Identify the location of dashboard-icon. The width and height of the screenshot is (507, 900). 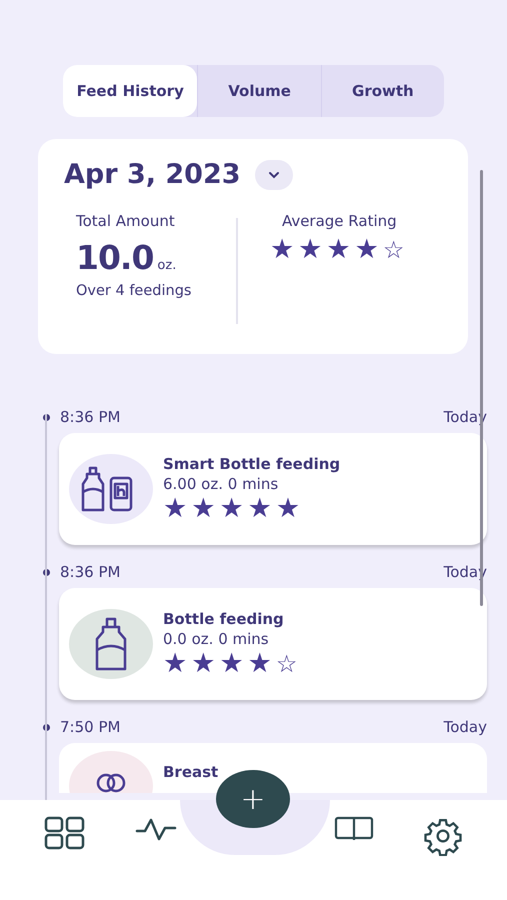
(65, 833).